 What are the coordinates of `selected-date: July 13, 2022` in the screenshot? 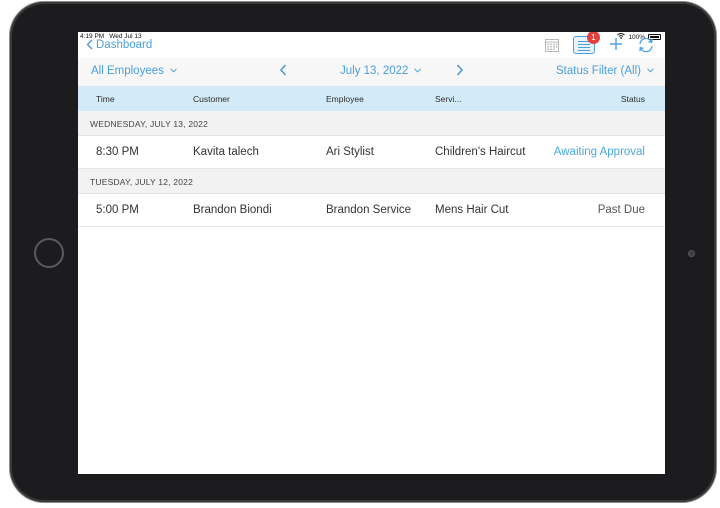 It's located at (374, 71).